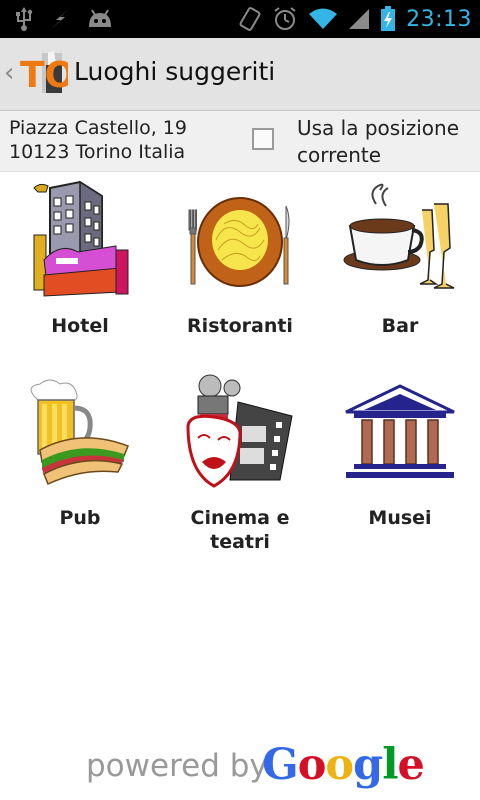 This screenshot has width=480, height=800. Describe the element at coordinates (80, 518) in the screenshot. I see `category-label: Pub` at that location.